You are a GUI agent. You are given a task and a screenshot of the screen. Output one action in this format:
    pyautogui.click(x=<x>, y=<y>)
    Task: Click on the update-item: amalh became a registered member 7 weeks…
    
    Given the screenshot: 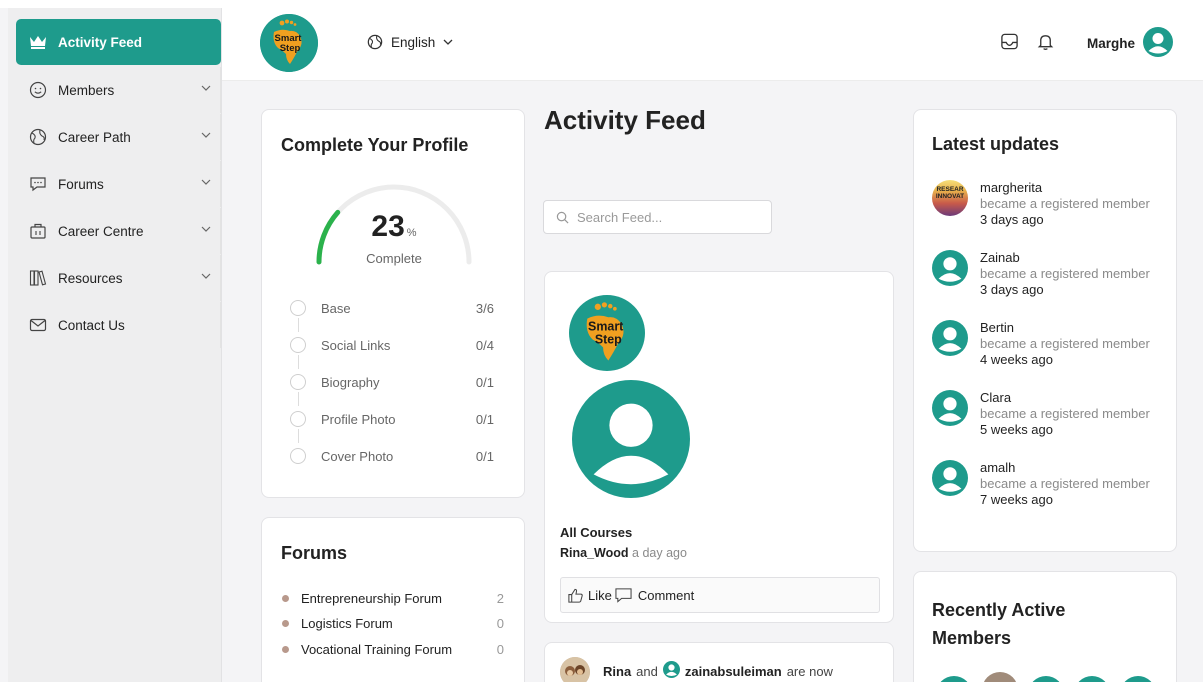 What is the action you would take?
    pyautogui.click(x=1041, y=484)
    